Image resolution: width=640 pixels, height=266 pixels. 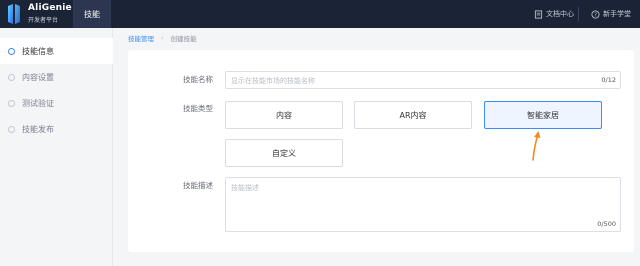 I want to click on skill-type-content-option: 内容, so click(x=284, y=115).